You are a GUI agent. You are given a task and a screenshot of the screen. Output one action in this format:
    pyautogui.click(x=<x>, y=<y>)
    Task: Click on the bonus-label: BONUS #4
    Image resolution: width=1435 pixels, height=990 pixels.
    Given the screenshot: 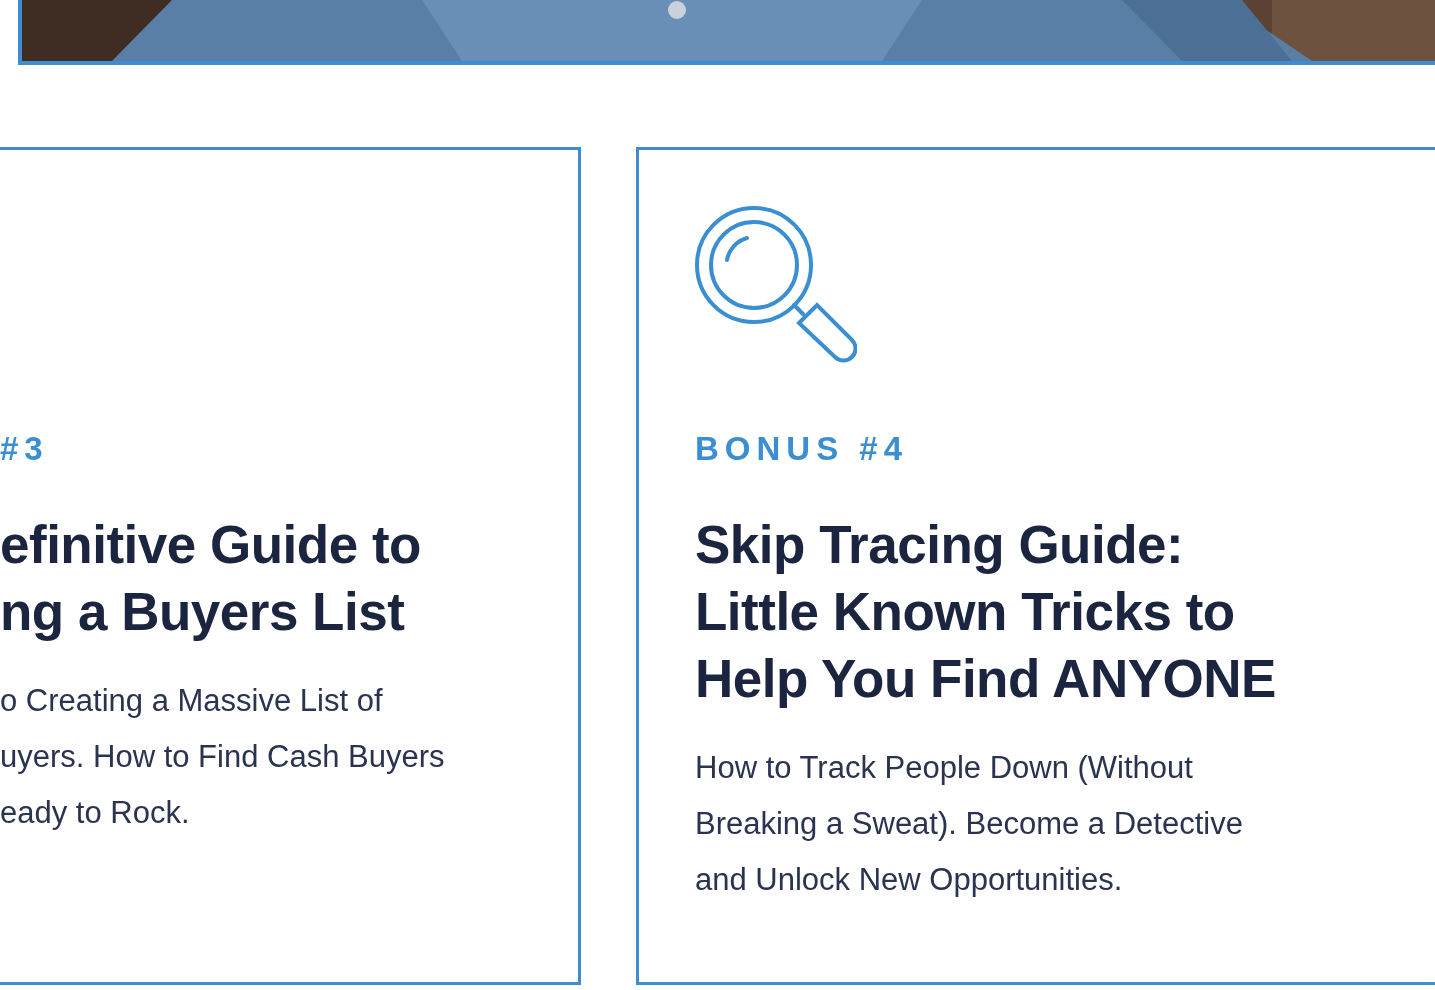 What is the action you would take?
    pyautogui.click(x=802, y=449)
    